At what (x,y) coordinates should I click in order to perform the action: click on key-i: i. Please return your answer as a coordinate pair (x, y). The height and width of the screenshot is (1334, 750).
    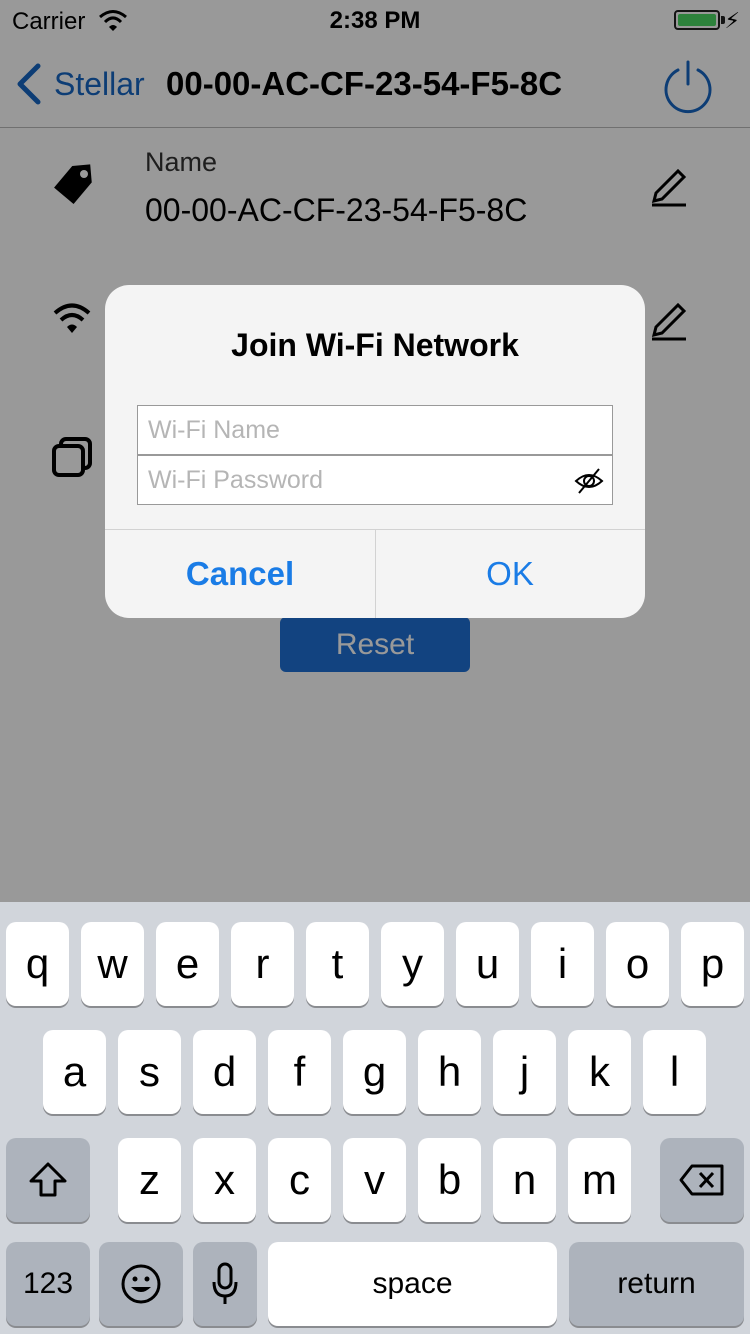
    Looking at the image, I should click on (562, 964).